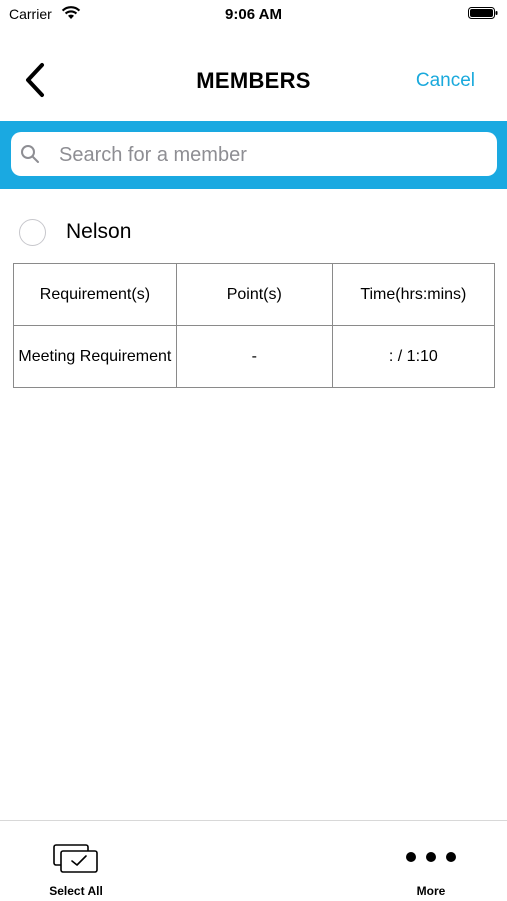 This screenshot has width=507, height=901. What do you see at coordinates (75, 858) in the screenshot?
I see `select-all-icon` at bounding box center [75, 858].